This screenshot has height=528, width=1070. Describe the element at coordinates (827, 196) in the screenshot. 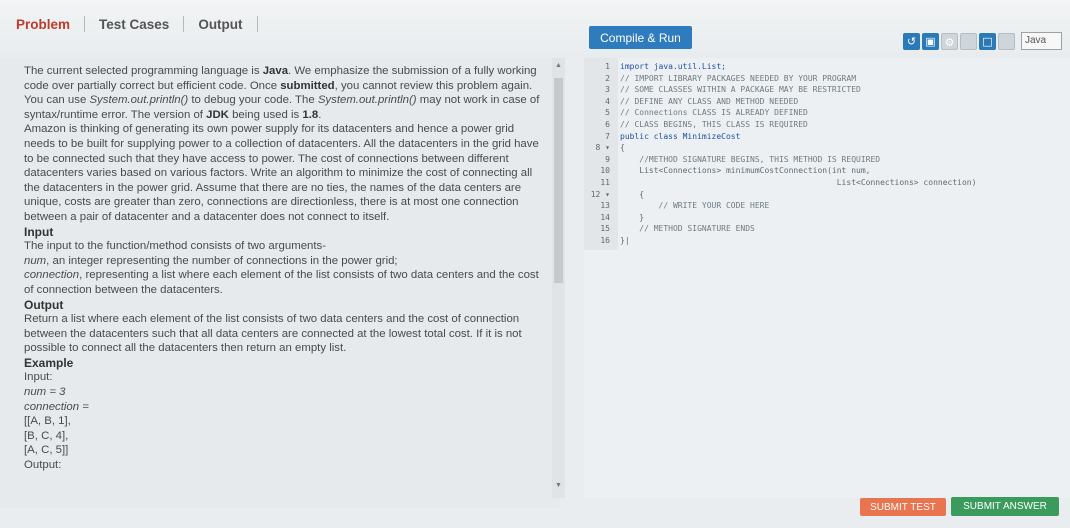

I see `code-line: 12 ▾ {` at that location.